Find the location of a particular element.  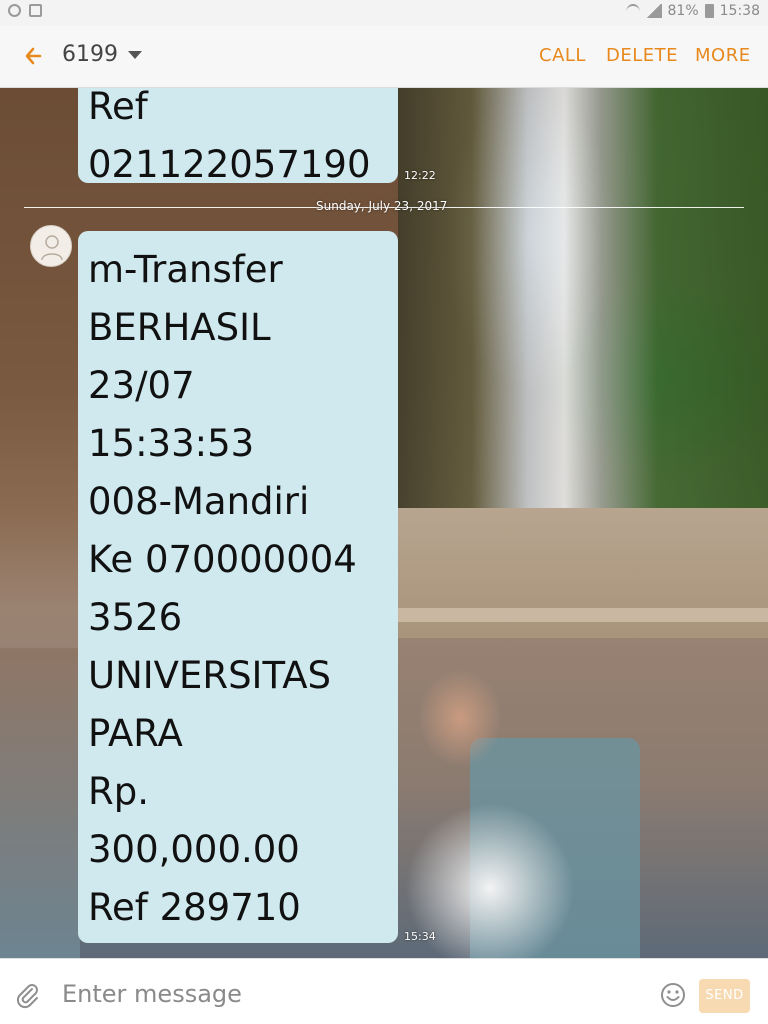

smiley-icon is located at coordinates (673, 995).